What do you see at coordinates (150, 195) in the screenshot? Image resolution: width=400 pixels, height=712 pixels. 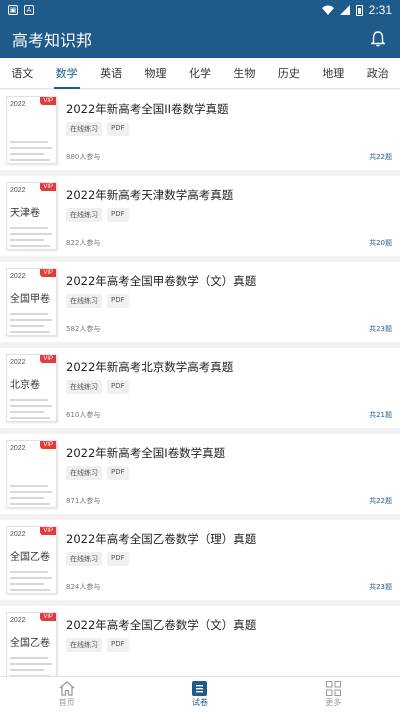 I see `paper-title: 2022年新高考天津数学高考真题` at bounding box center [150, 195].